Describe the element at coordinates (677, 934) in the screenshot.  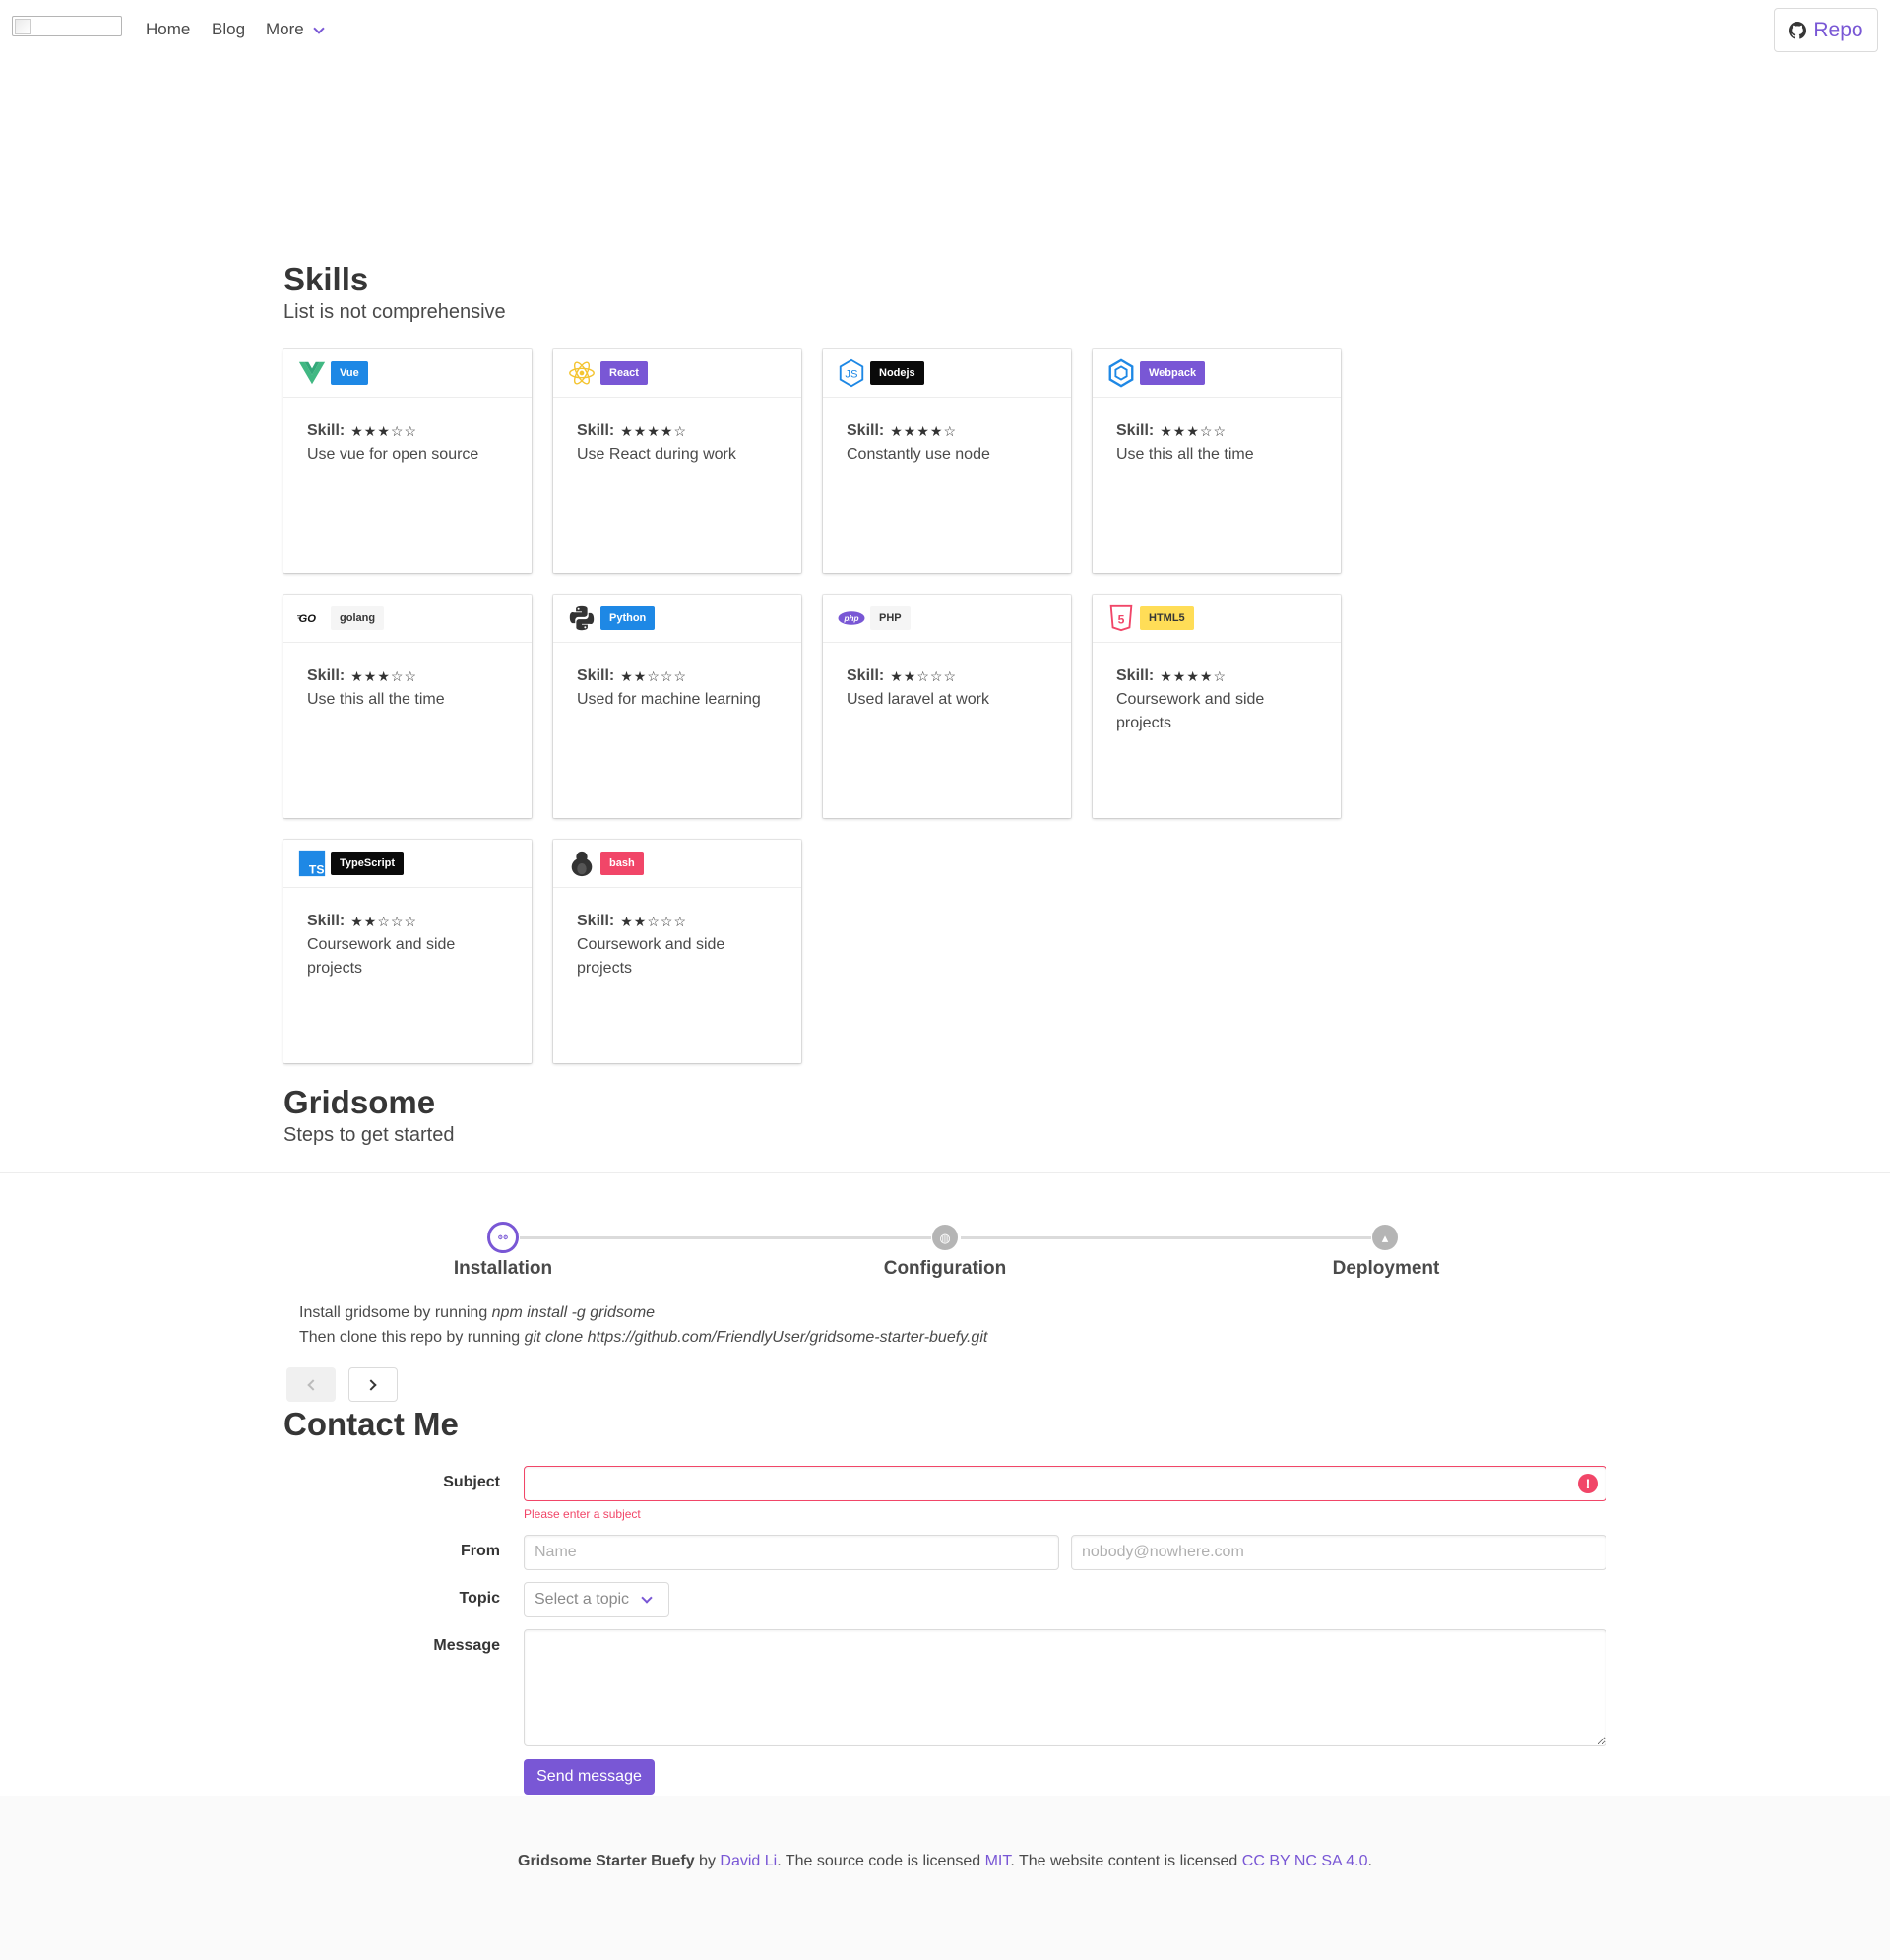
I see `skill-card-body: Skill: ★★☆☆☆ Coursework and side projects` at that location.